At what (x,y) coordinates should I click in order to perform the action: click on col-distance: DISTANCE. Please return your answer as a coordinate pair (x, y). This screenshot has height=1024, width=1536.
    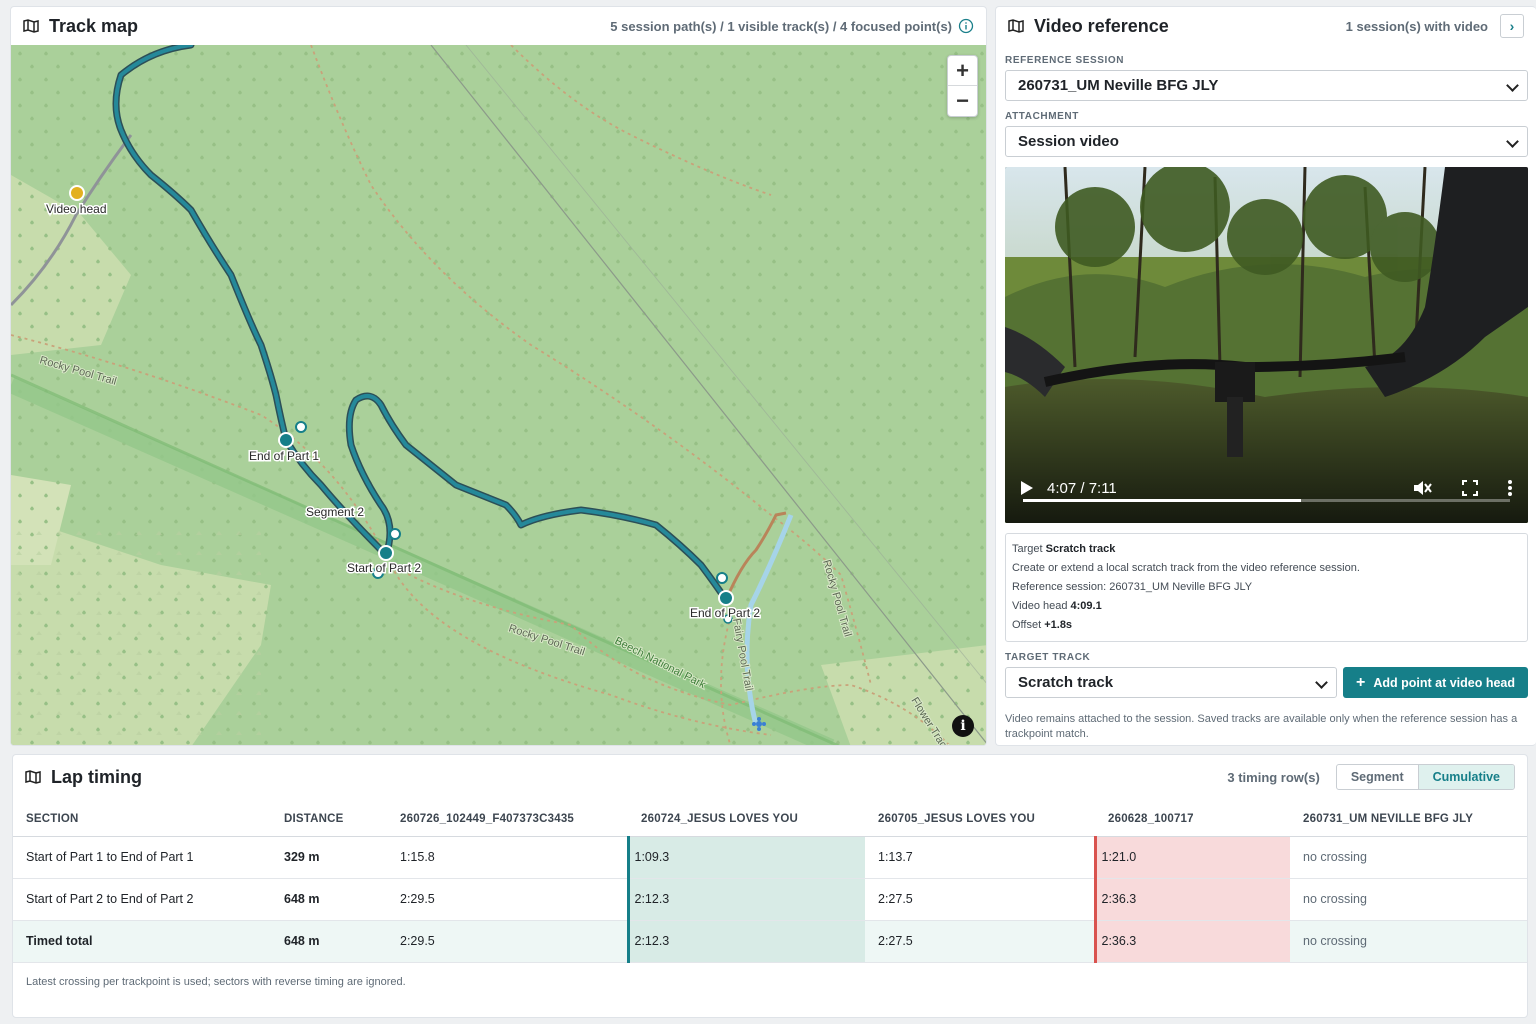
    Looking at the image, I should click on (329, 820).